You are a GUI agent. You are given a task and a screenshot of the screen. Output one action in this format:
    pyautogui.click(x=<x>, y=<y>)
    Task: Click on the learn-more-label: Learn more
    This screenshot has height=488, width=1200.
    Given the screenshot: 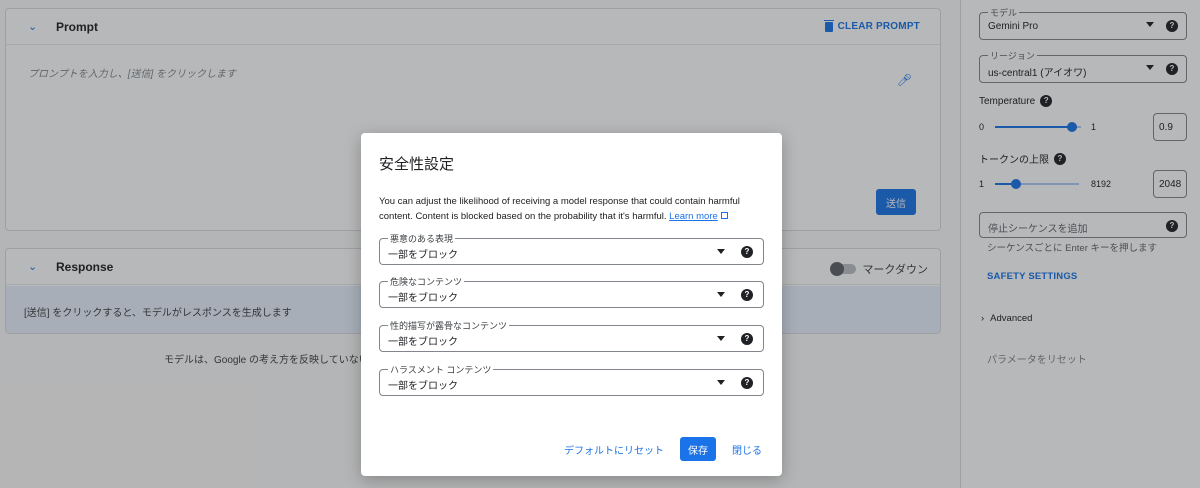 What is the action you would take?
    pyautogui.click(x=693, y=216)
    